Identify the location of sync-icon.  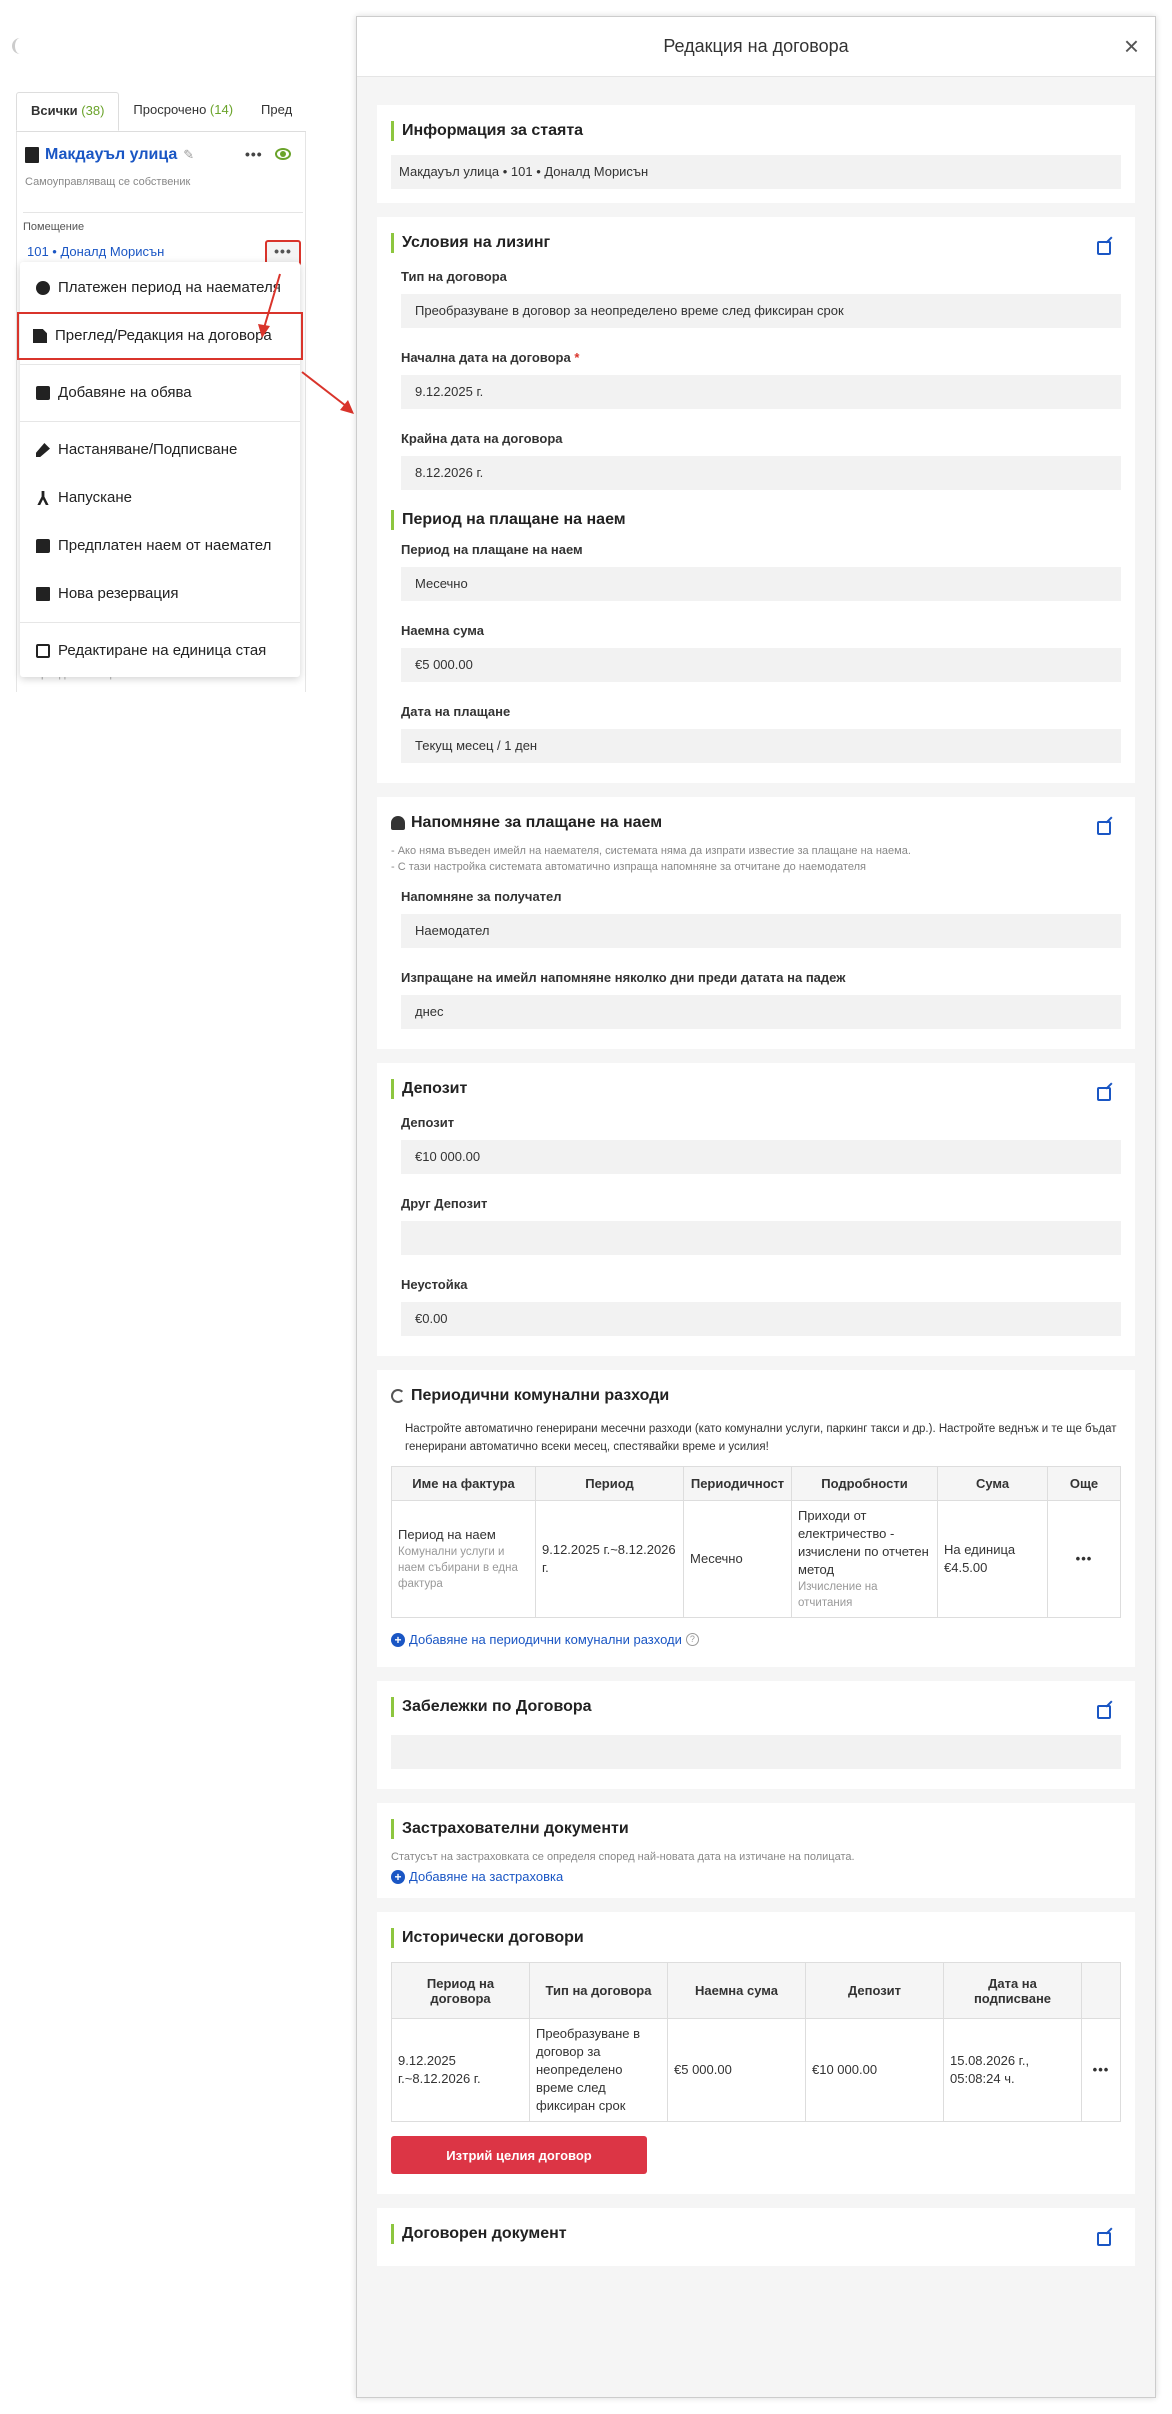
(398, 1396).